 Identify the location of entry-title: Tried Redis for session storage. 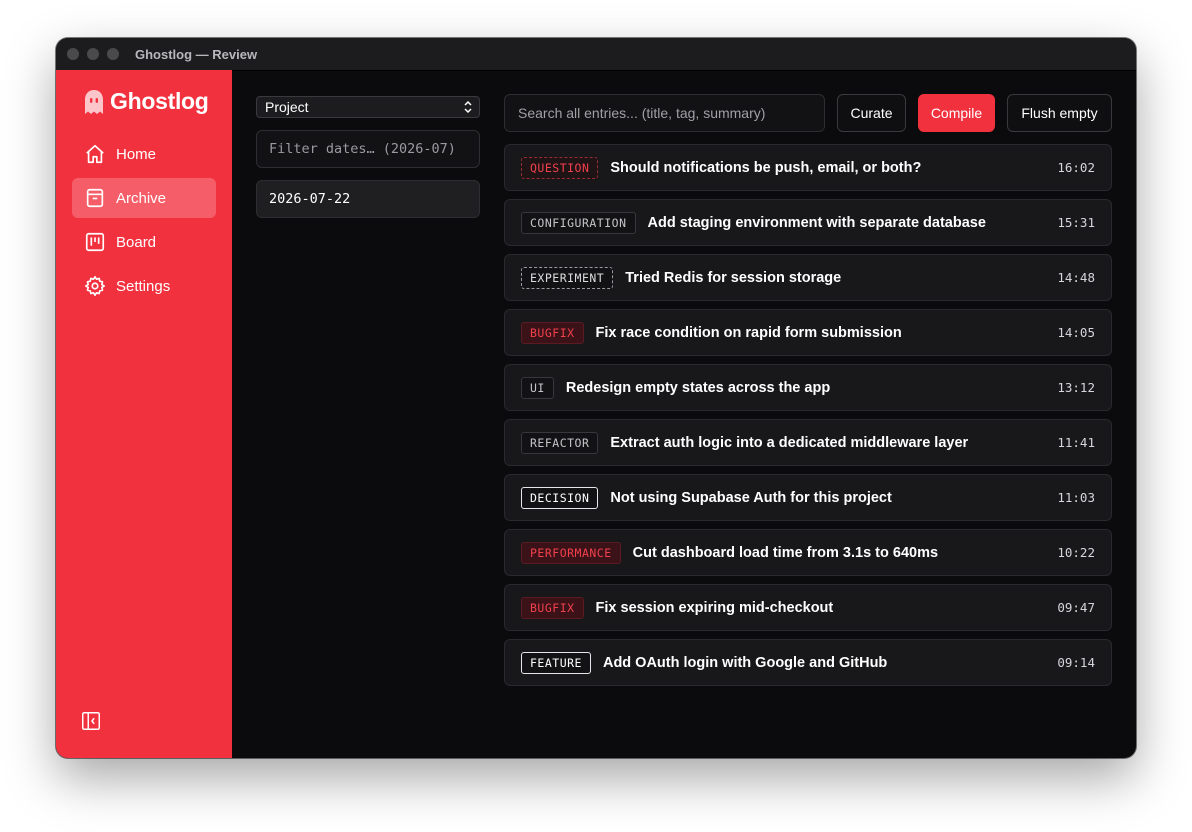
(733, 277).